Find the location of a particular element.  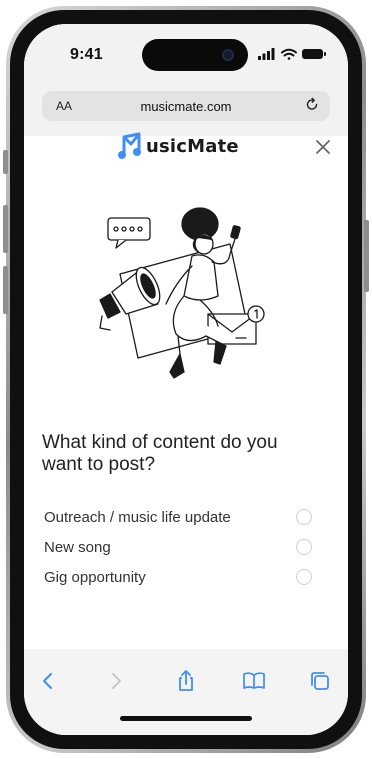

power-button is located at coordinates (366, 256).